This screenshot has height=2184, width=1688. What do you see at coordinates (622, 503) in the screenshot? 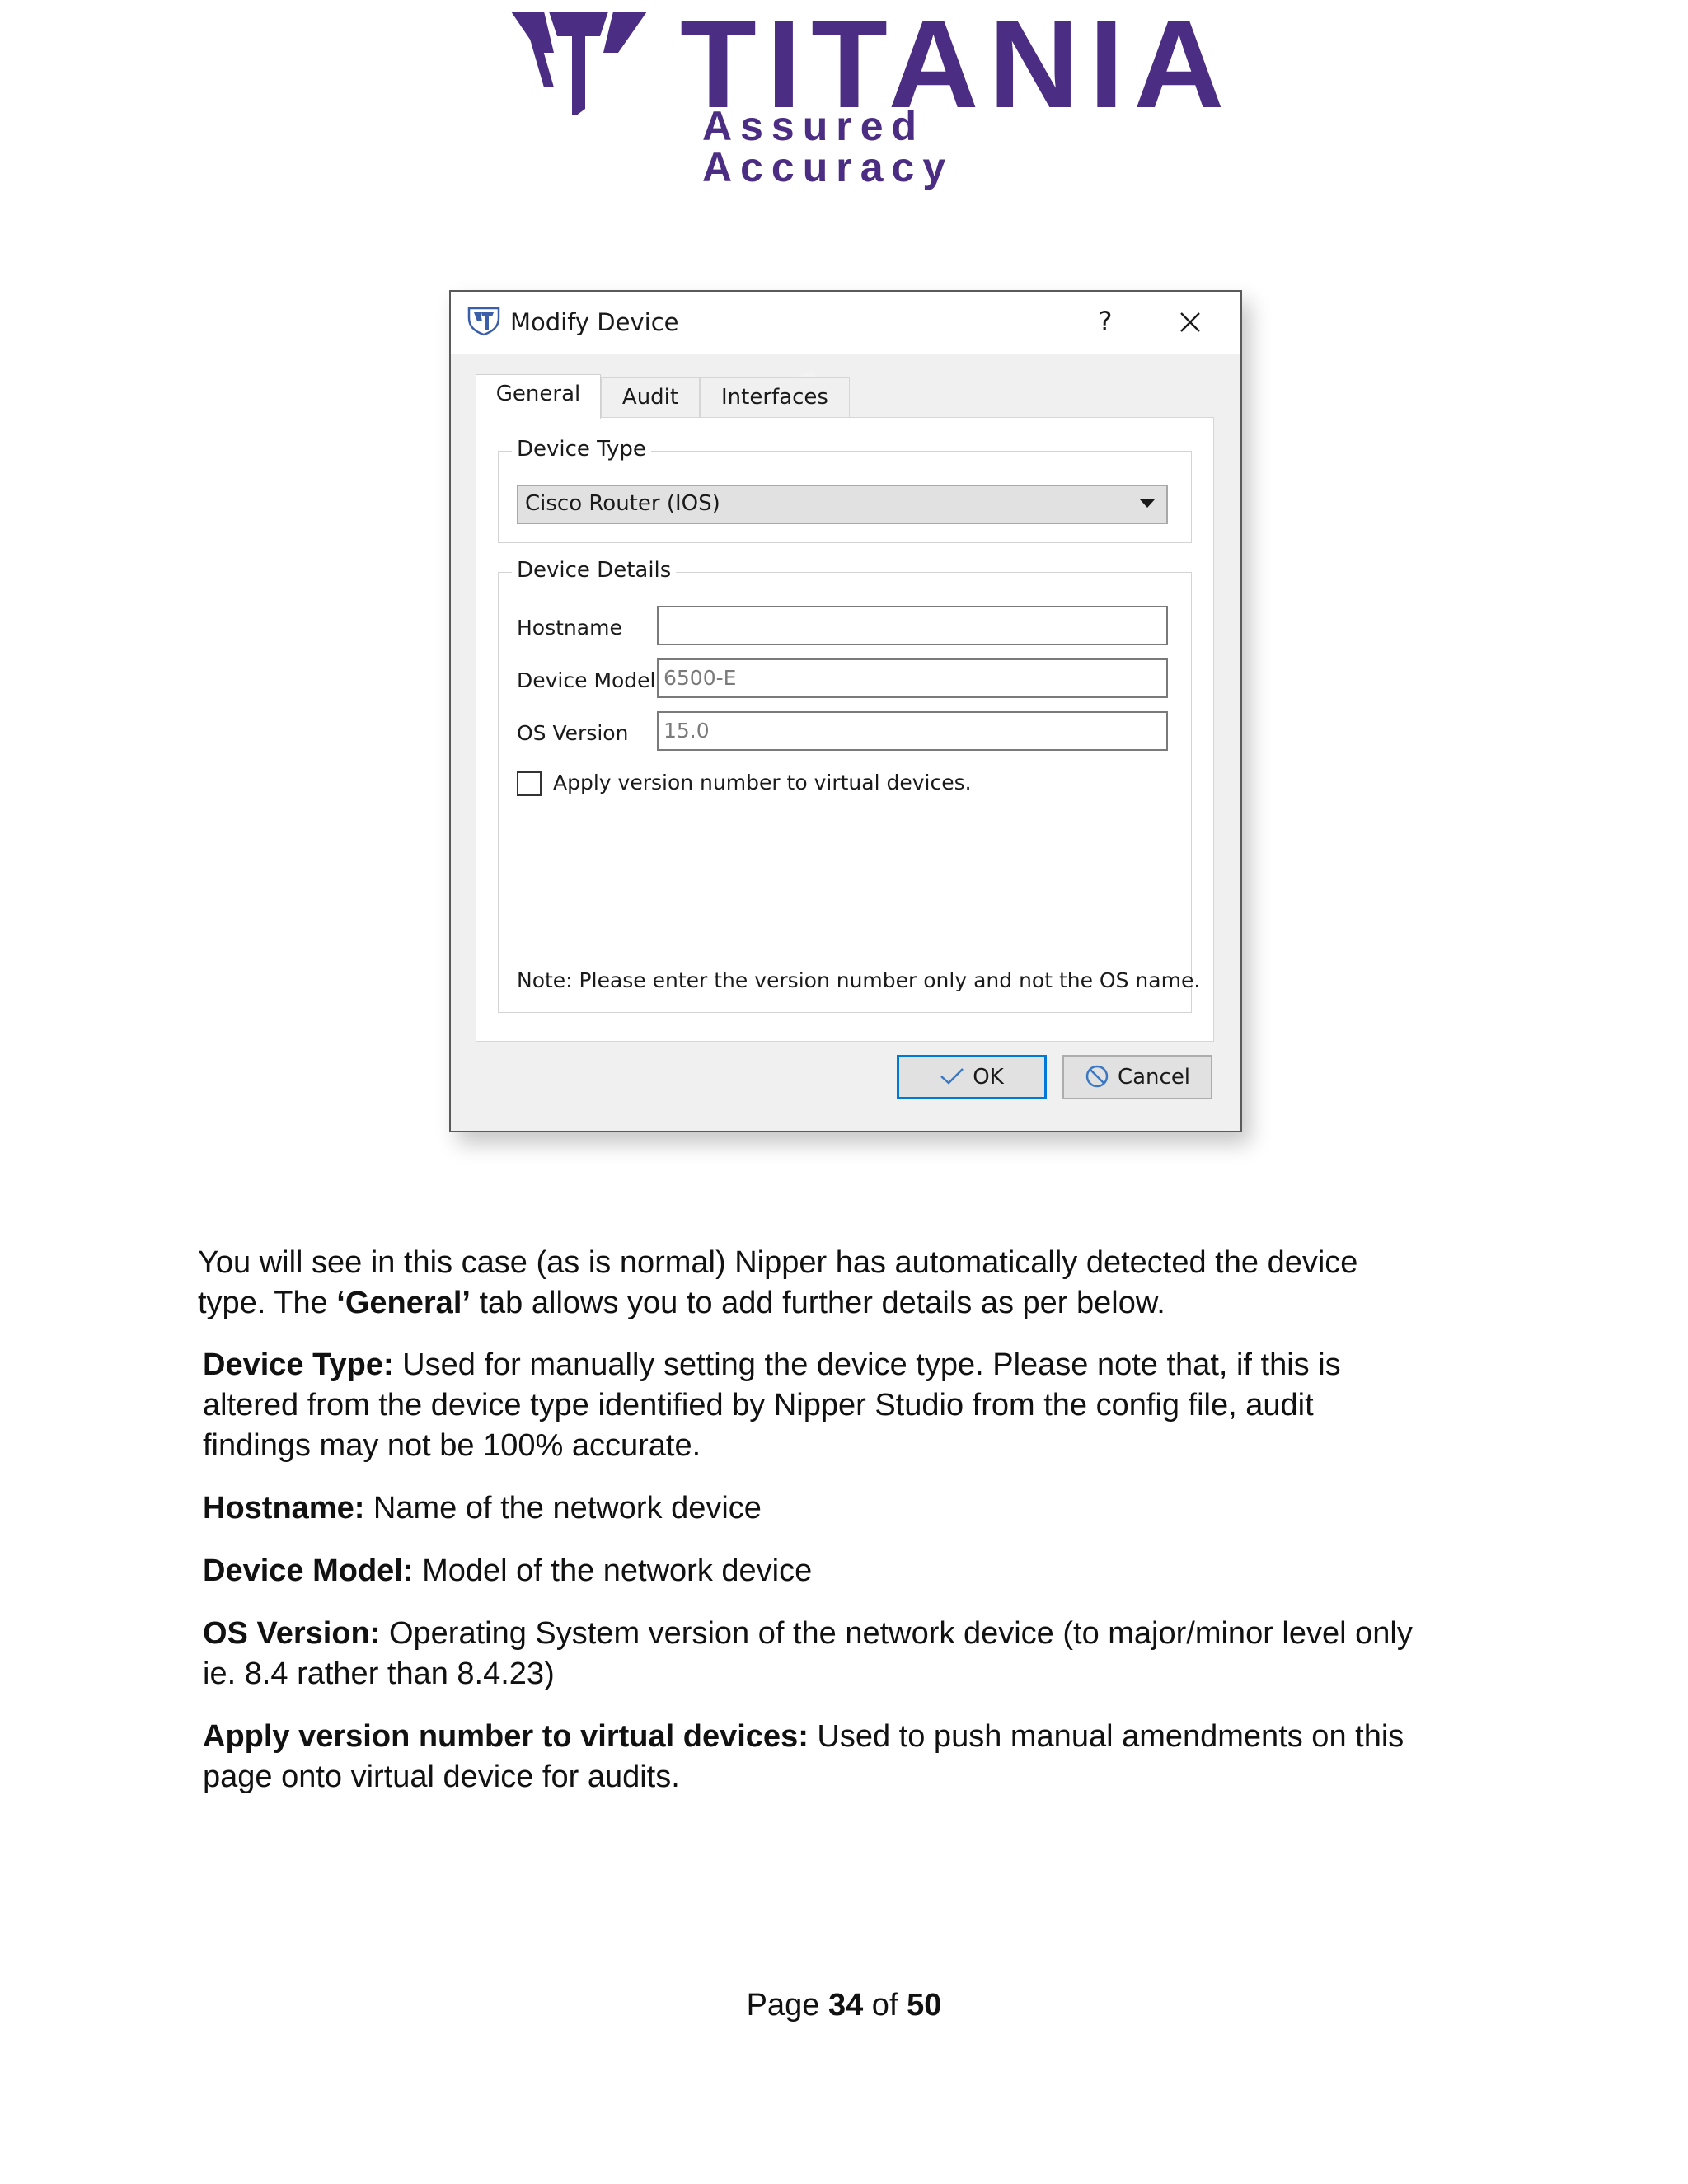
I see `device-type-selected-value: Cisco Router (IOS)` at bounding box center [622, 503].